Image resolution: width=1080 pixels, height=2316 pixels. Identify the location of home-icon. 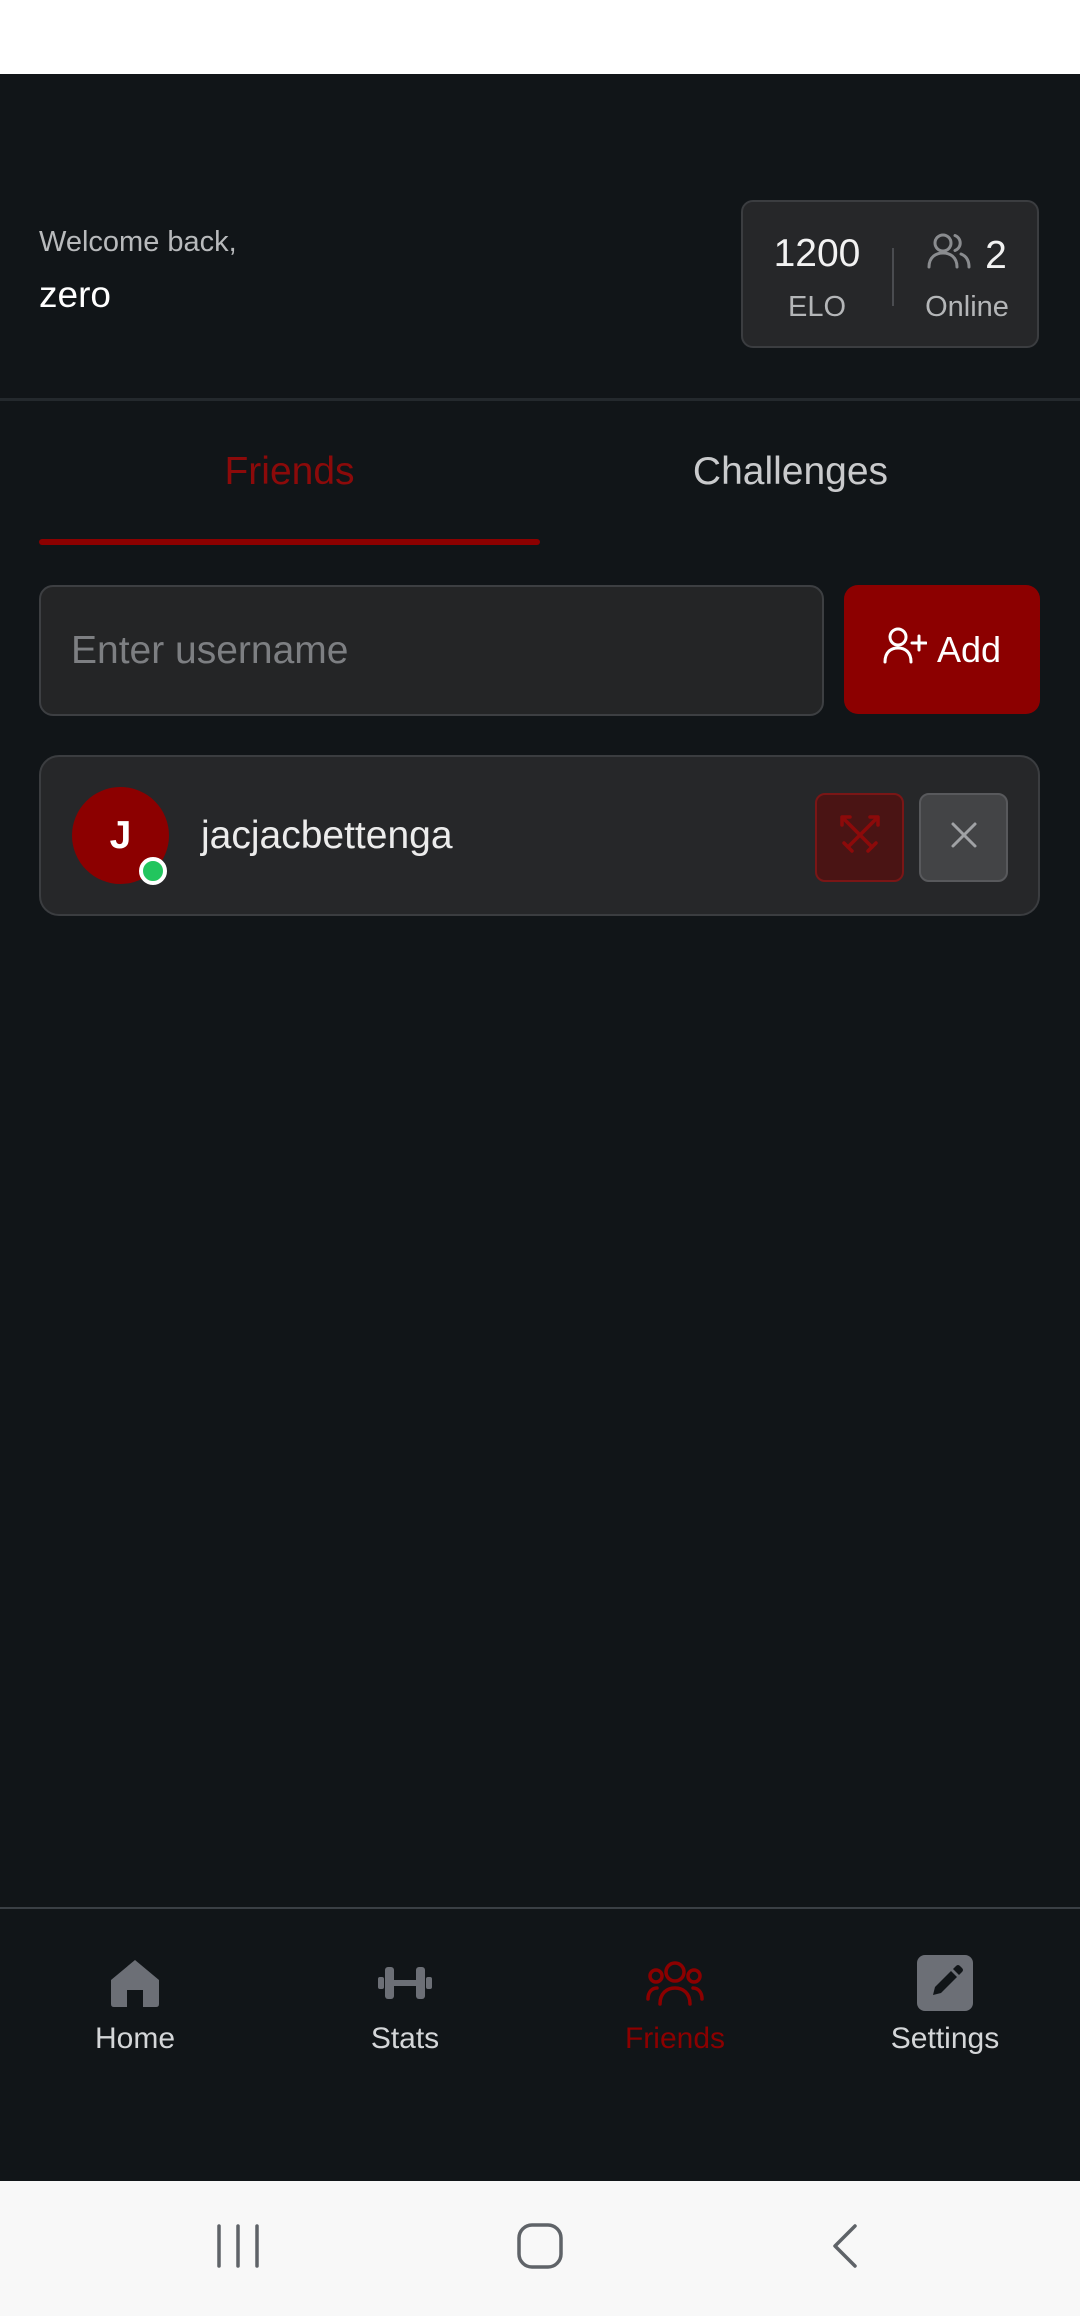
(135, 1983).